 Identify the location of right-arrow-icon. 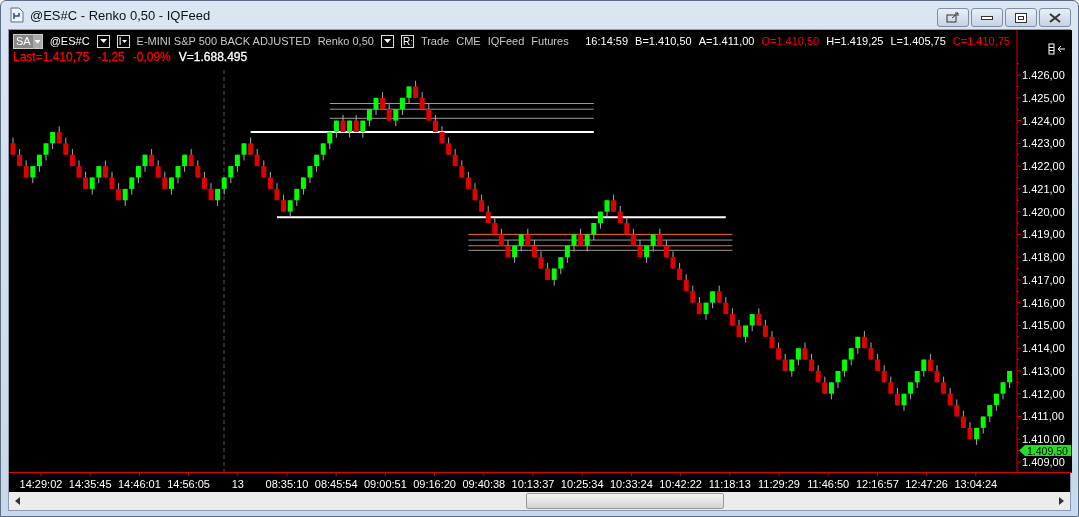
(1061, 501).